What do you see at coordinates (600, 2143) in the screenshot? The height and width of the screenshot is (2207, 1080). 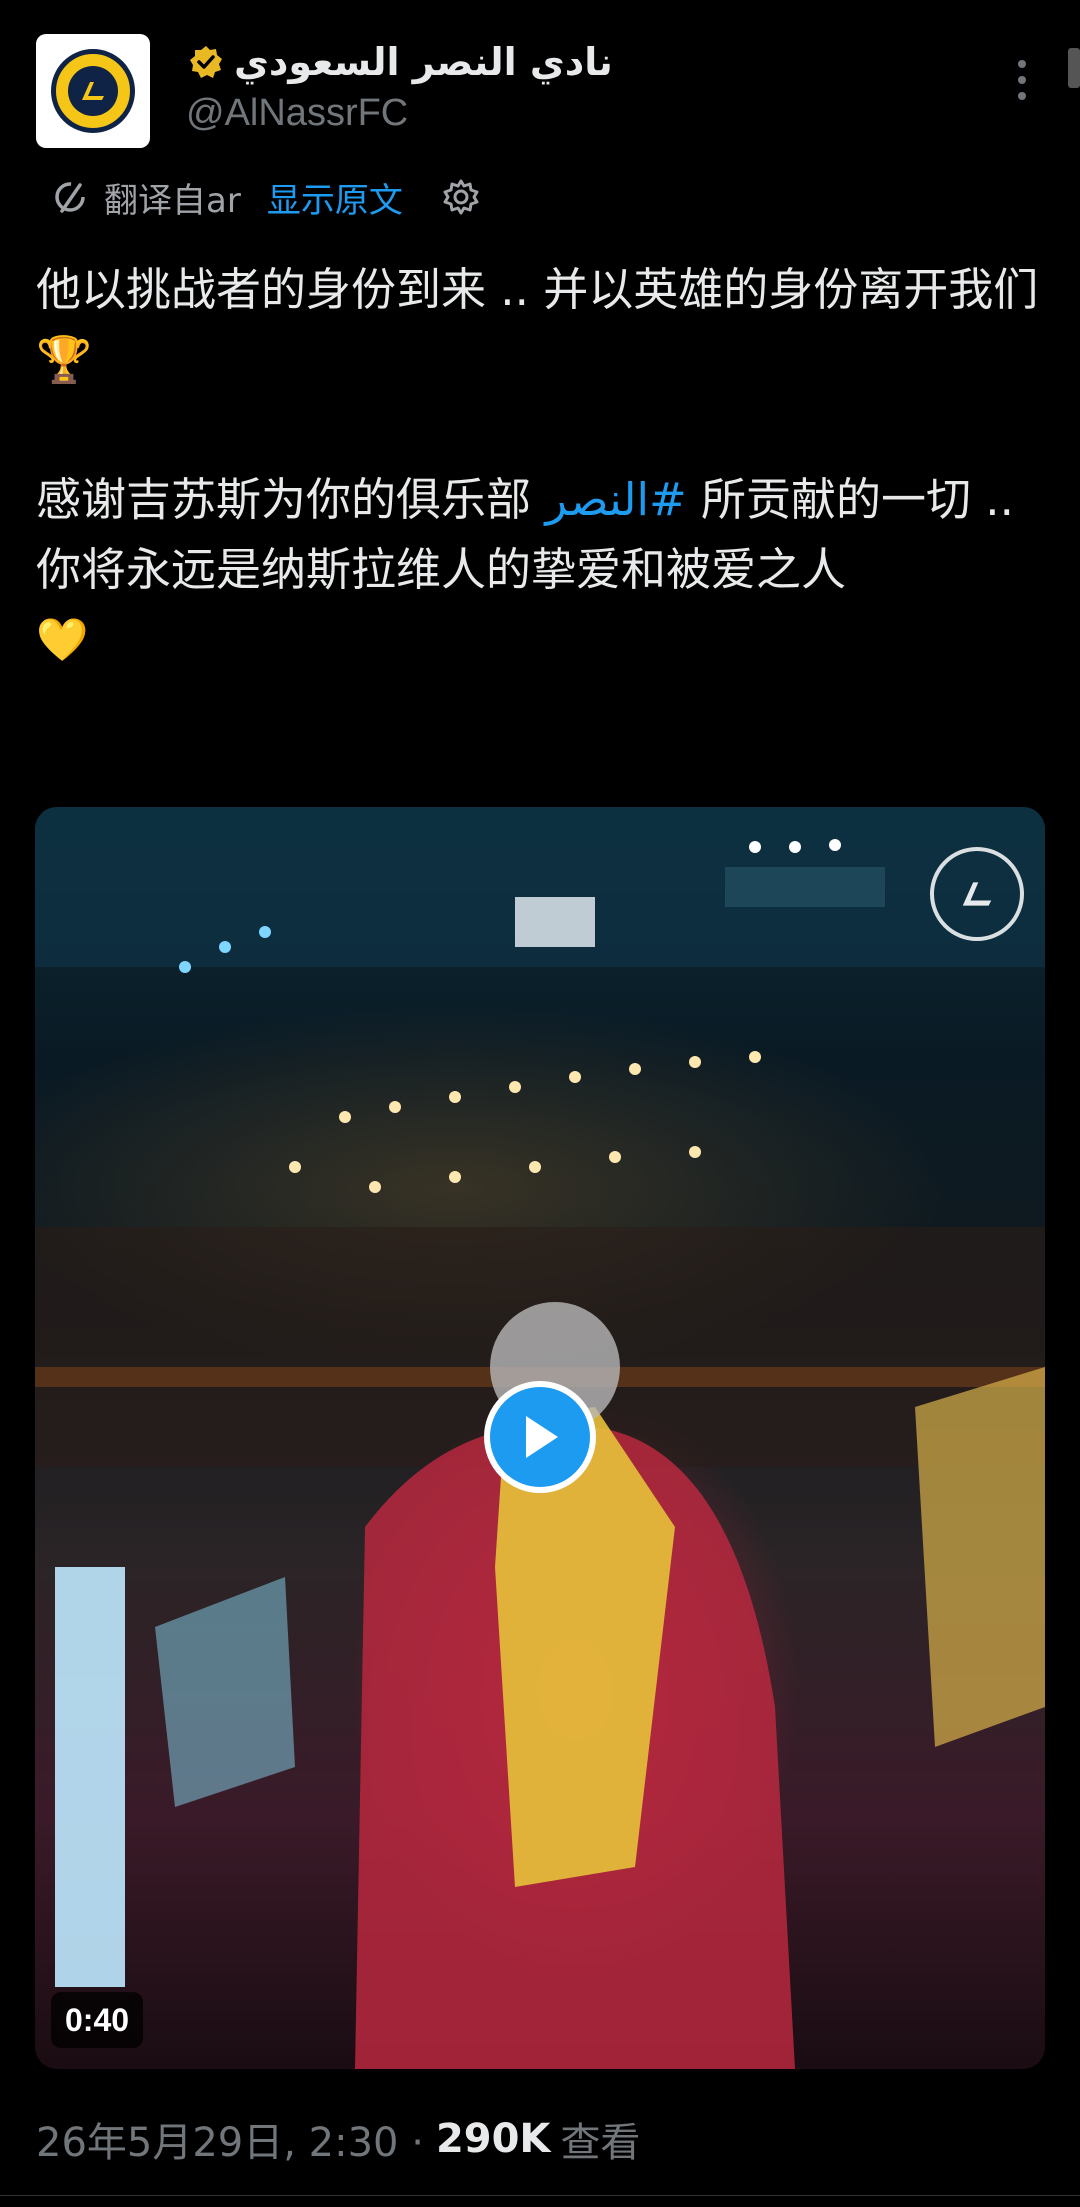 I see `views-label: 查看` at bounding box center [600, 2143].